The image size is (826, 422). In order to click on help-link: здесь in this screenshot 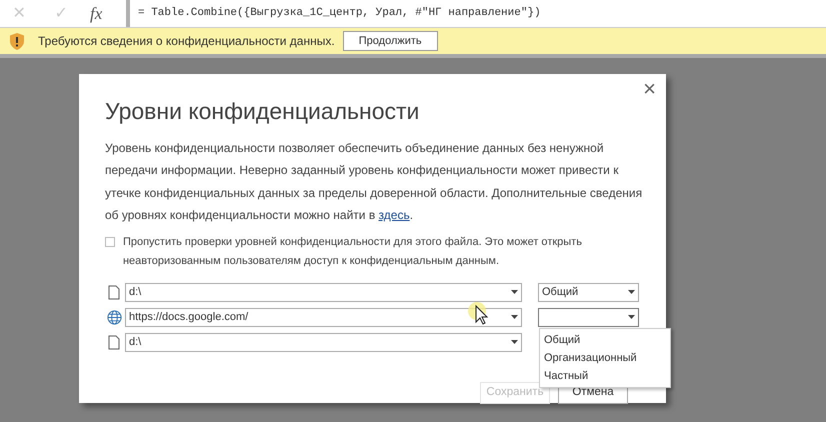, I will do `click(394, 215)`.